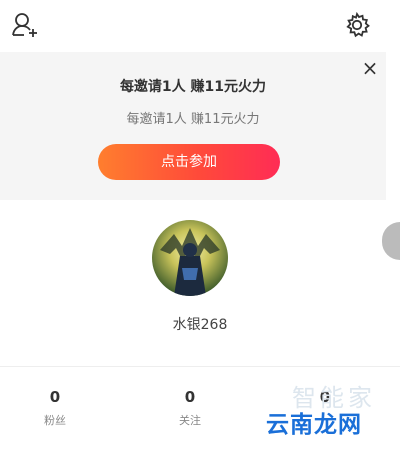 This screenshot has width=400, height=450. I want to click on avatar-image, so click(190, 258).